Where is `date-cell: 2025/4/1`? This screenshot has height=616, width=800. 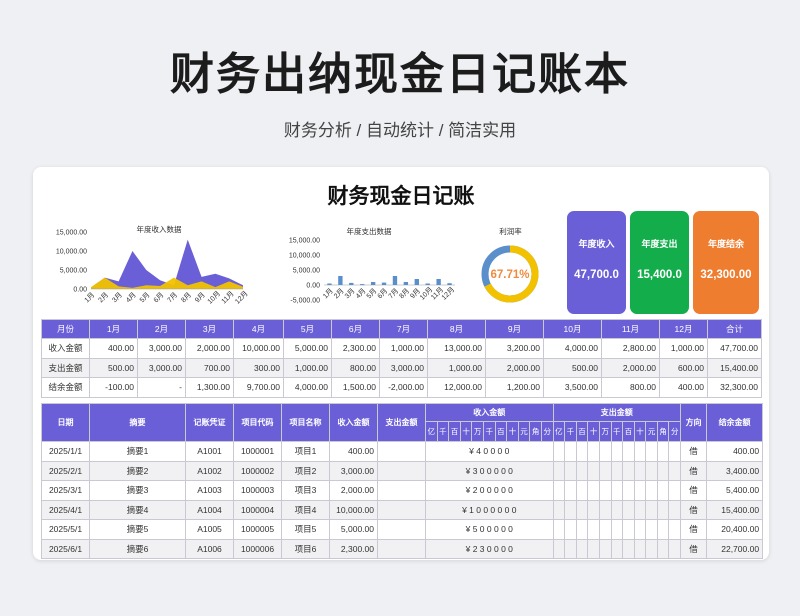 date-cell: 2025/4/1 is located at coordinates (65, 509).